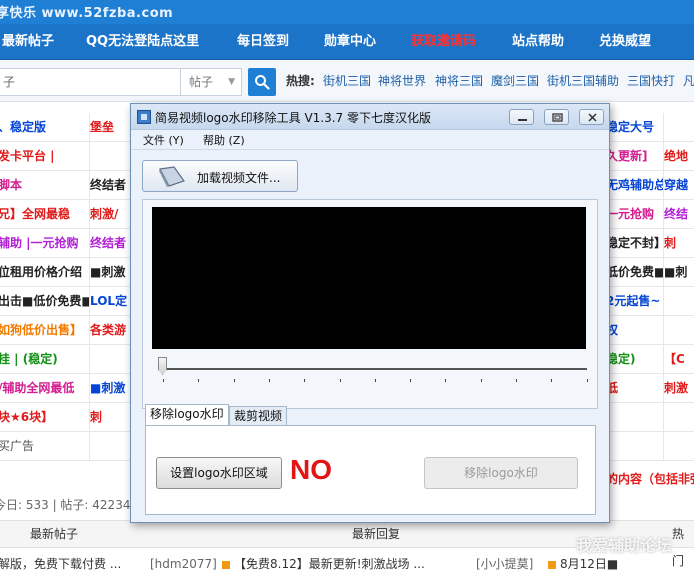 The width and height of the screenshot is (694, 580). What do you see at coordinates (263, 42) in the screenshot?
I see `nav-item: 每日签到` at bounding box center [263, 42].